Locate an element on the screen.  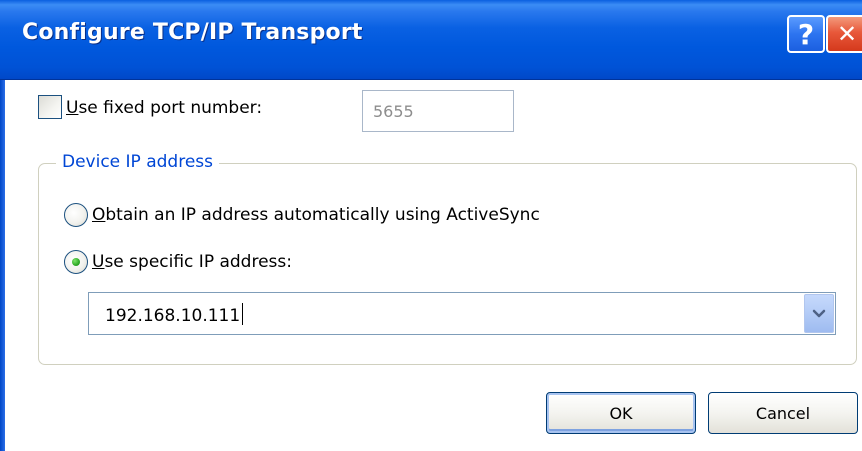
help-button: ? is located at coordinates (806, 34).